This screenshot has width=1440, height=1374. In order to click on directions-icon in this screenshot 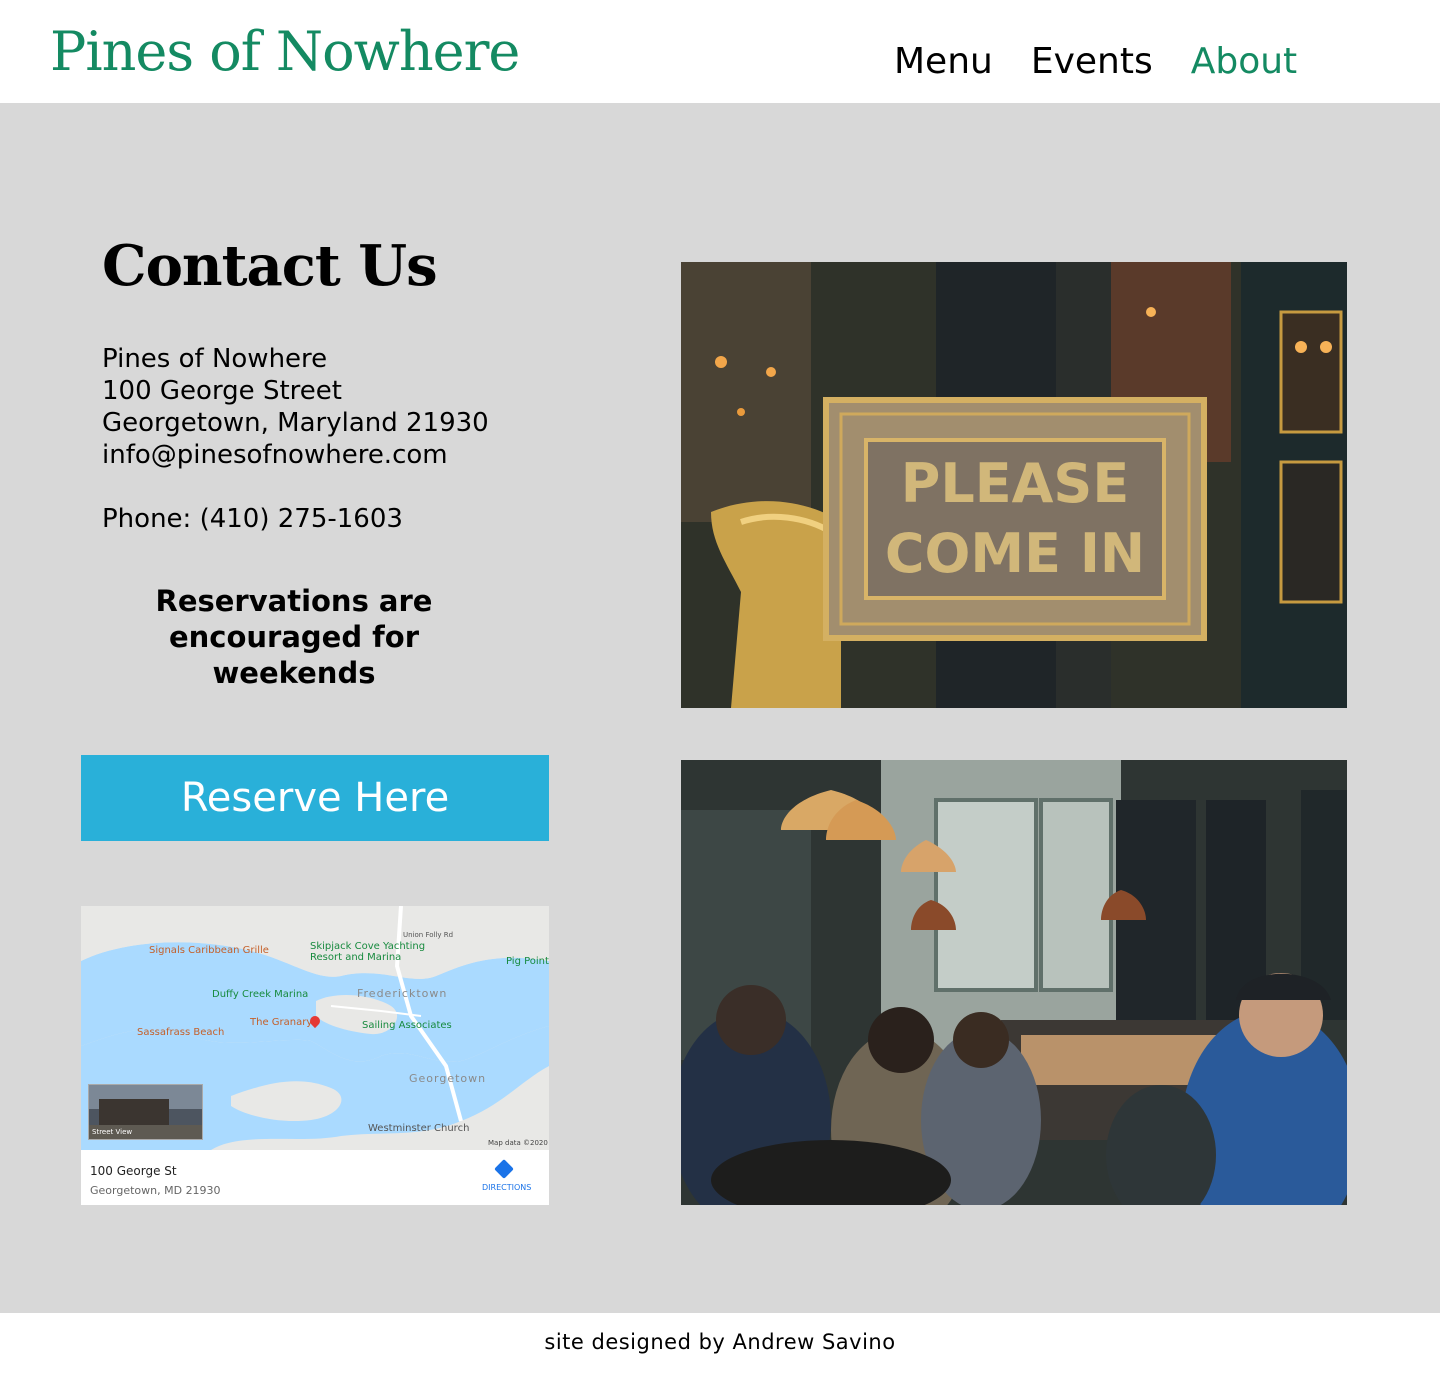, I will do `click(504, 1169)`.